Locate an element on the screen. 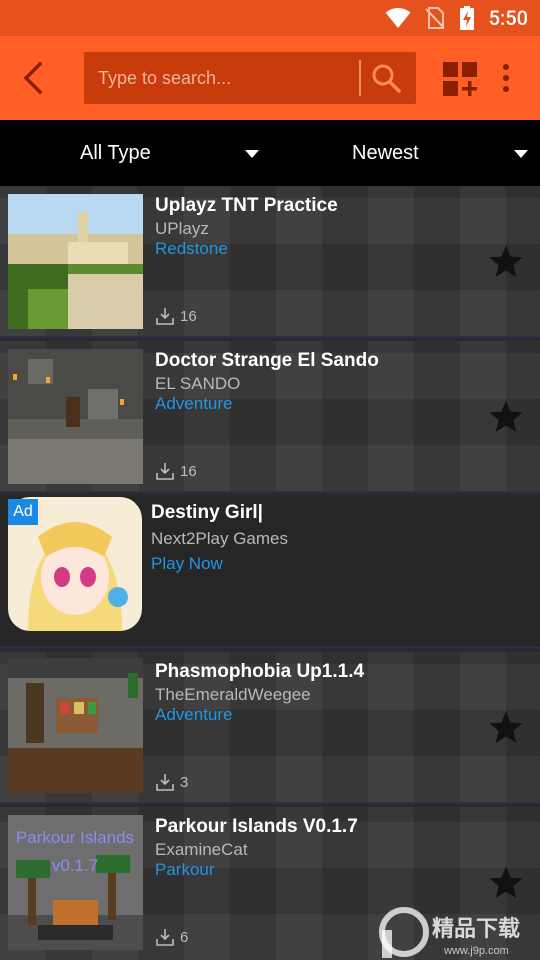  item-category: Redstone is located at coordinates (191, 249).